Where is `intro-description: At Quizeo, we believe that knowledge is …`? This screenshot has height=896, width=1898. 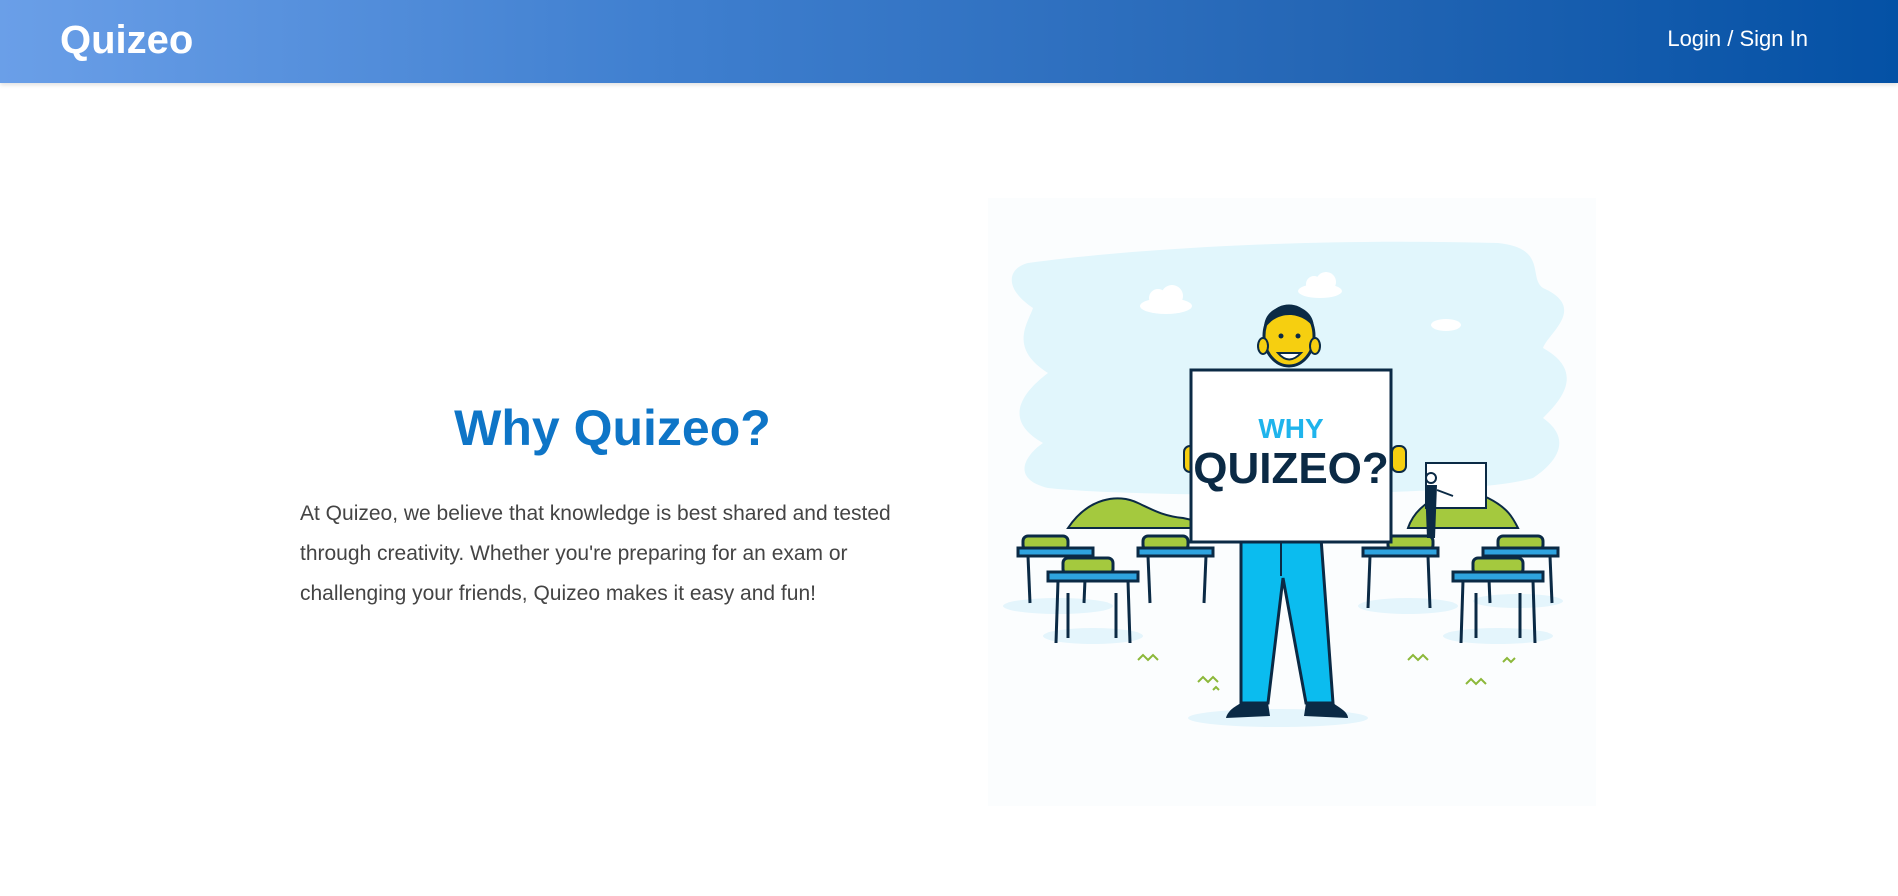
intro-description: At Quizeo, we believe that knowledge is … is located at coordinates (595, 553).